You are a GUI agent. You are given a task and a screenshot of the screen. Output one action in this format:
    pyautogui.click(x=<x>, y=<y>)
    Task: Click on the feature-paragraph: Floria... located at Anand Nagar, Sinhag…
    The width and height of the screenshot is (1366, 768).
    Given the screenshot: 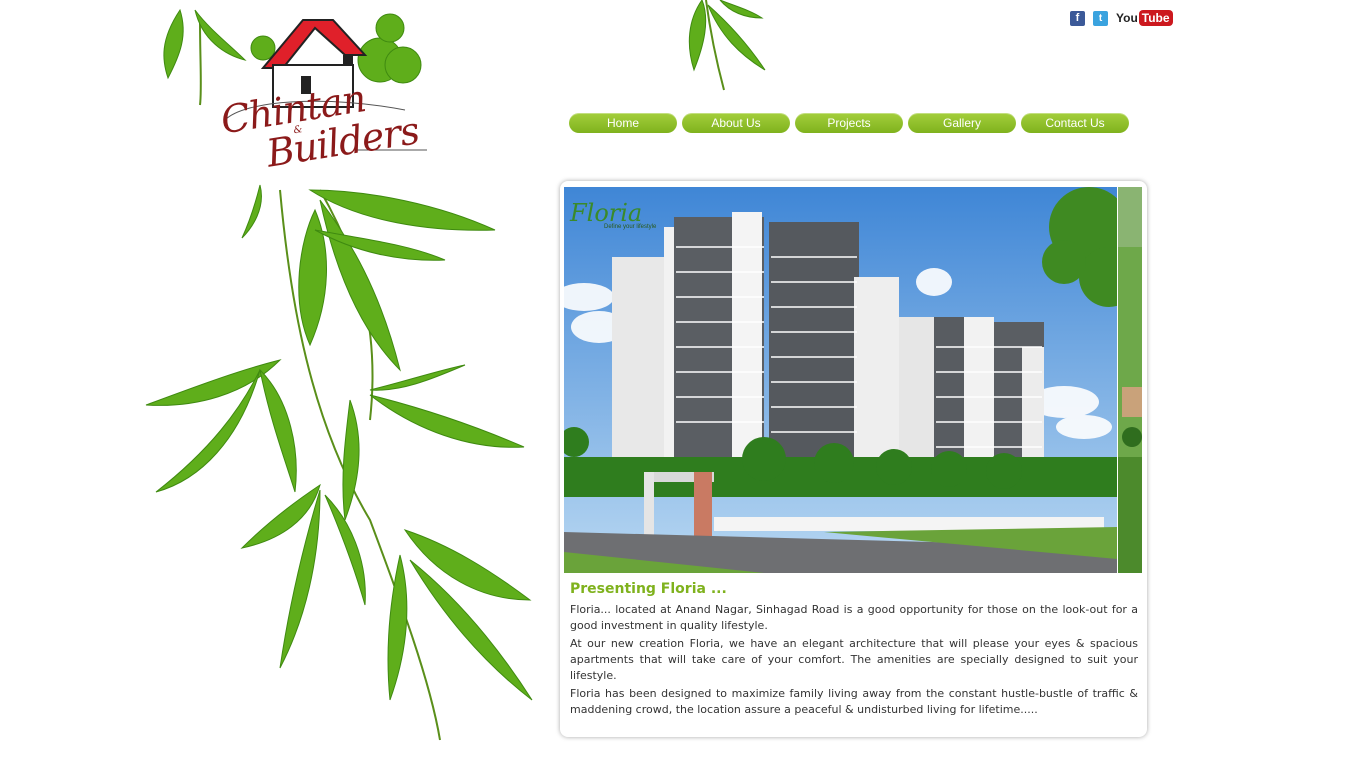 What is the action you would take?
    pyautogui.click(x=854, y=617)
    